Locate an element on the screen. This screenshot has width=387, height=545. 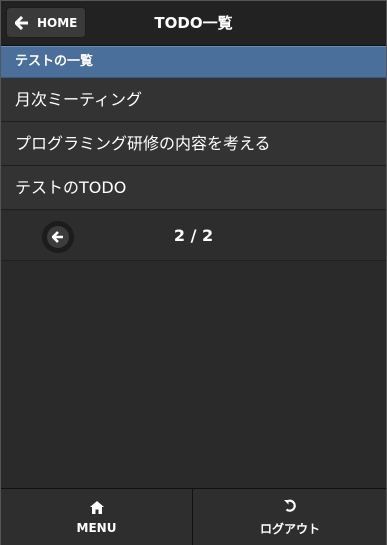
list-item-label: テストのTODO is located at coordinates (71, 187).